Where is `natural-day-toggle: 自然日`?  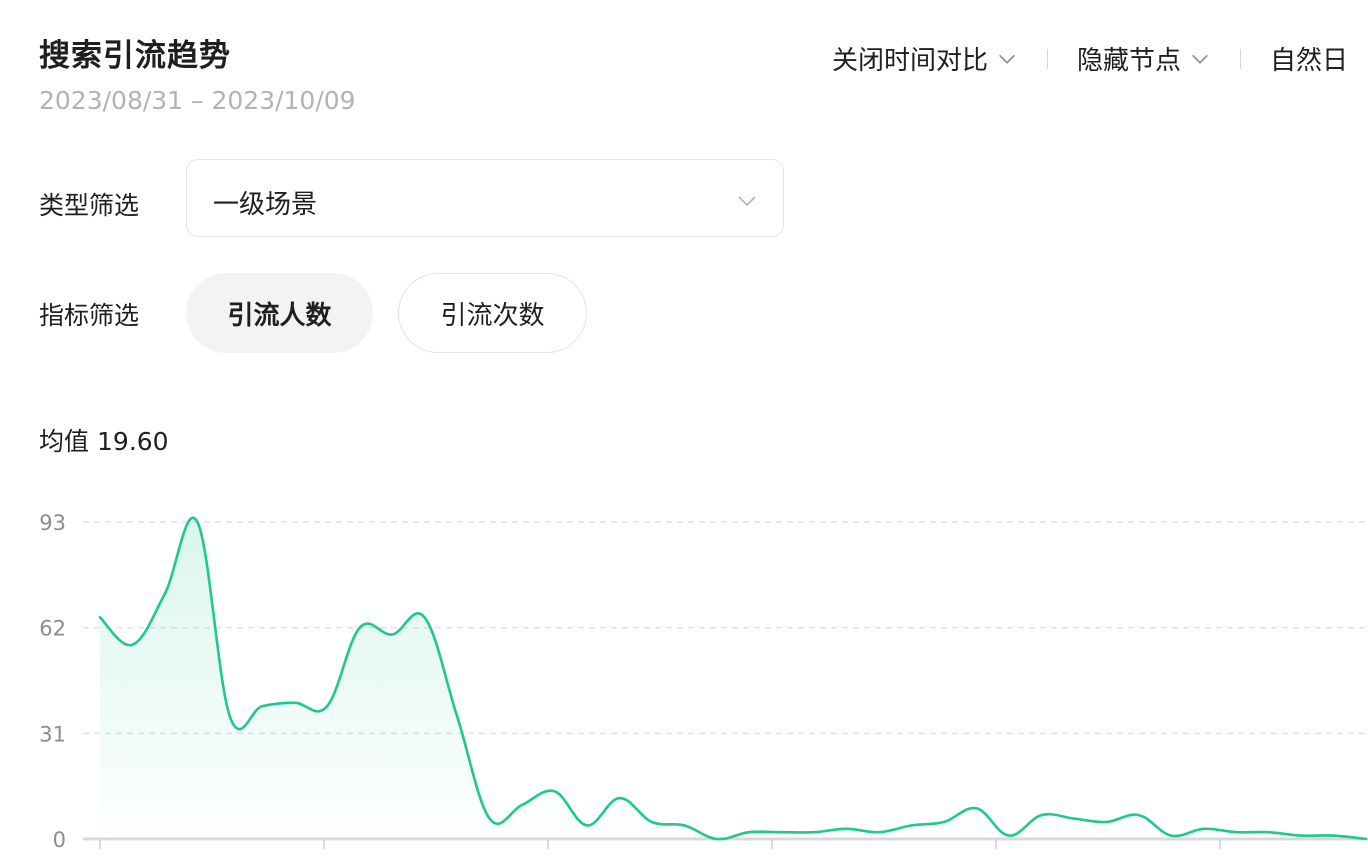
natural-day-toggle: 自然日 is located at coordinates (1309, 58).